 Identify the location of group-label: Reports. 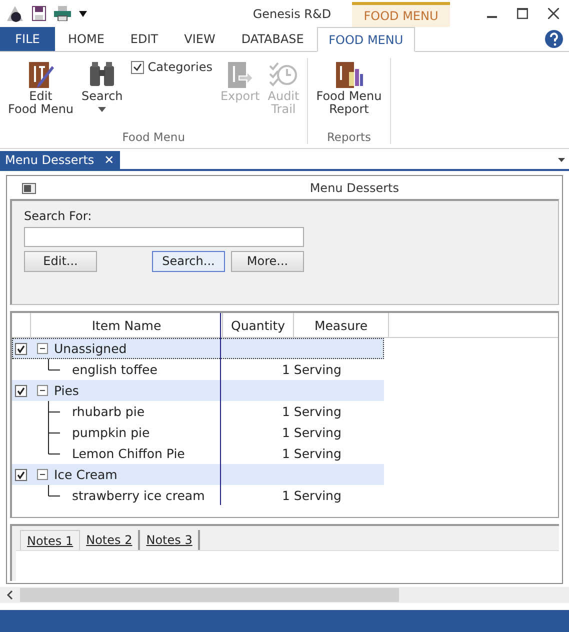
(349, 137).